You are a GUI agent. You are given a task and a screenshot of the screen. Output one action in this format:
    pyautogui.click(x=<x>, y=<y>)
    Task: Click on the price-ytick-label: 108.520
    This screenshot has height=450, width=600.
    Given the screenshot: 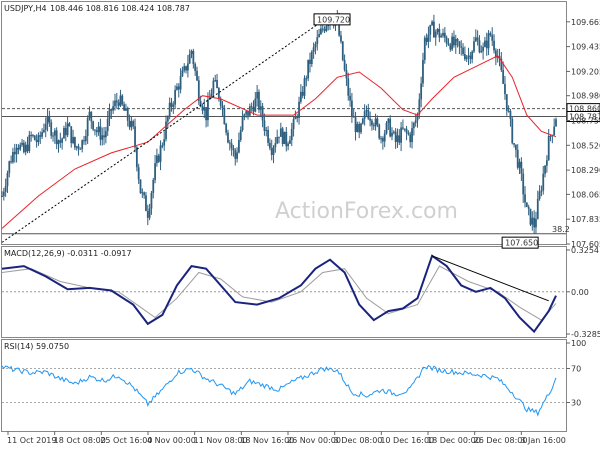 What is the action you would take?
    pyautogui.click(x=585, y=145)
    